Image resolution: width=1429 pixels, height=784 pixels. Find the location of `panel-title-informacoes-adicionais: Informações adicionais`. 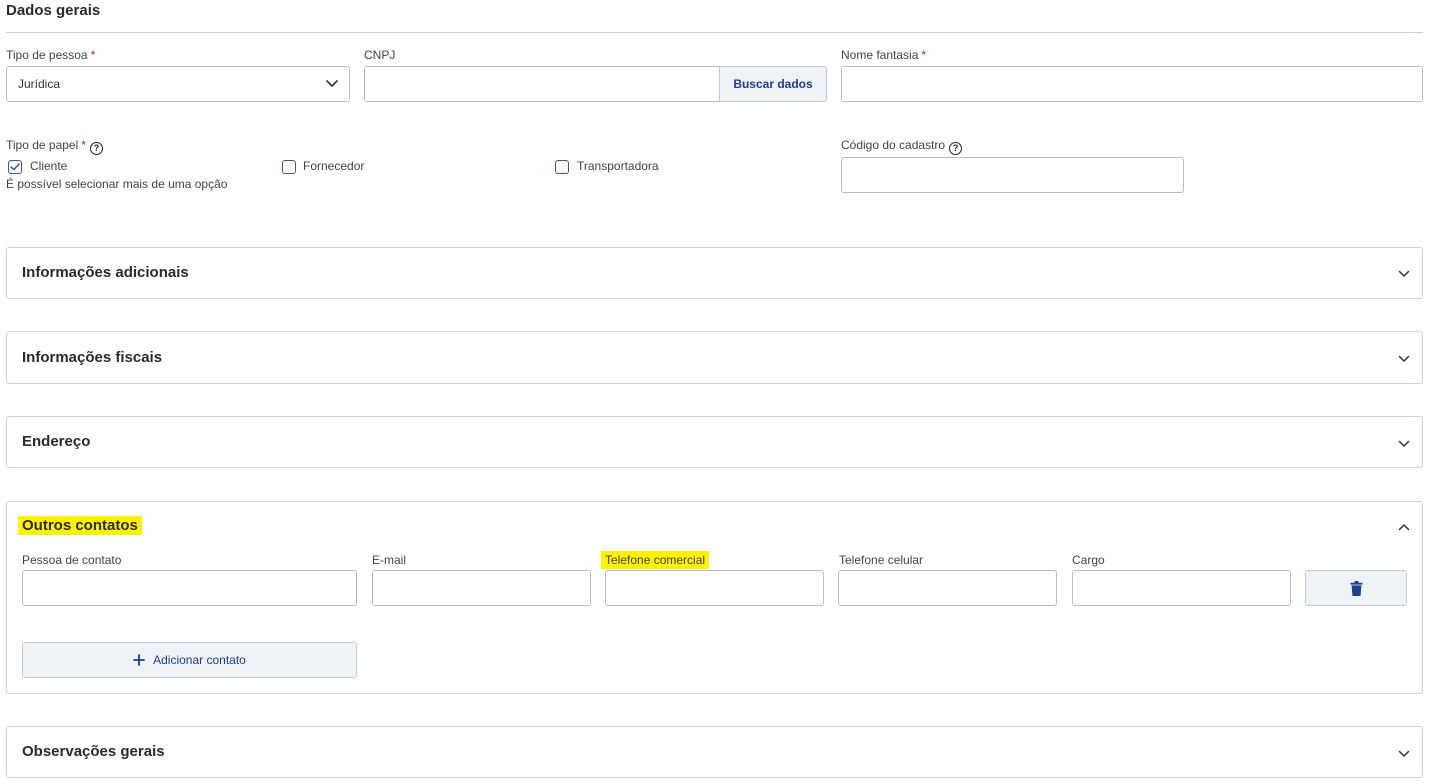

panel-title-informacoes-adicionais: Informações adicionais is located at coordinates (105, 272).